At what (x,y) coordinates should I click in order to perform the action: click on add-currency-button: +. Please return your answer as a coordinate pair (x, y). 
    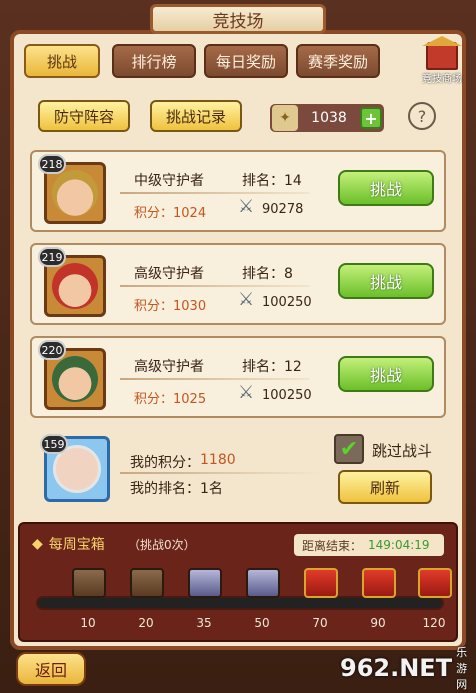
    Looking at the image, I should click on (371, 118).